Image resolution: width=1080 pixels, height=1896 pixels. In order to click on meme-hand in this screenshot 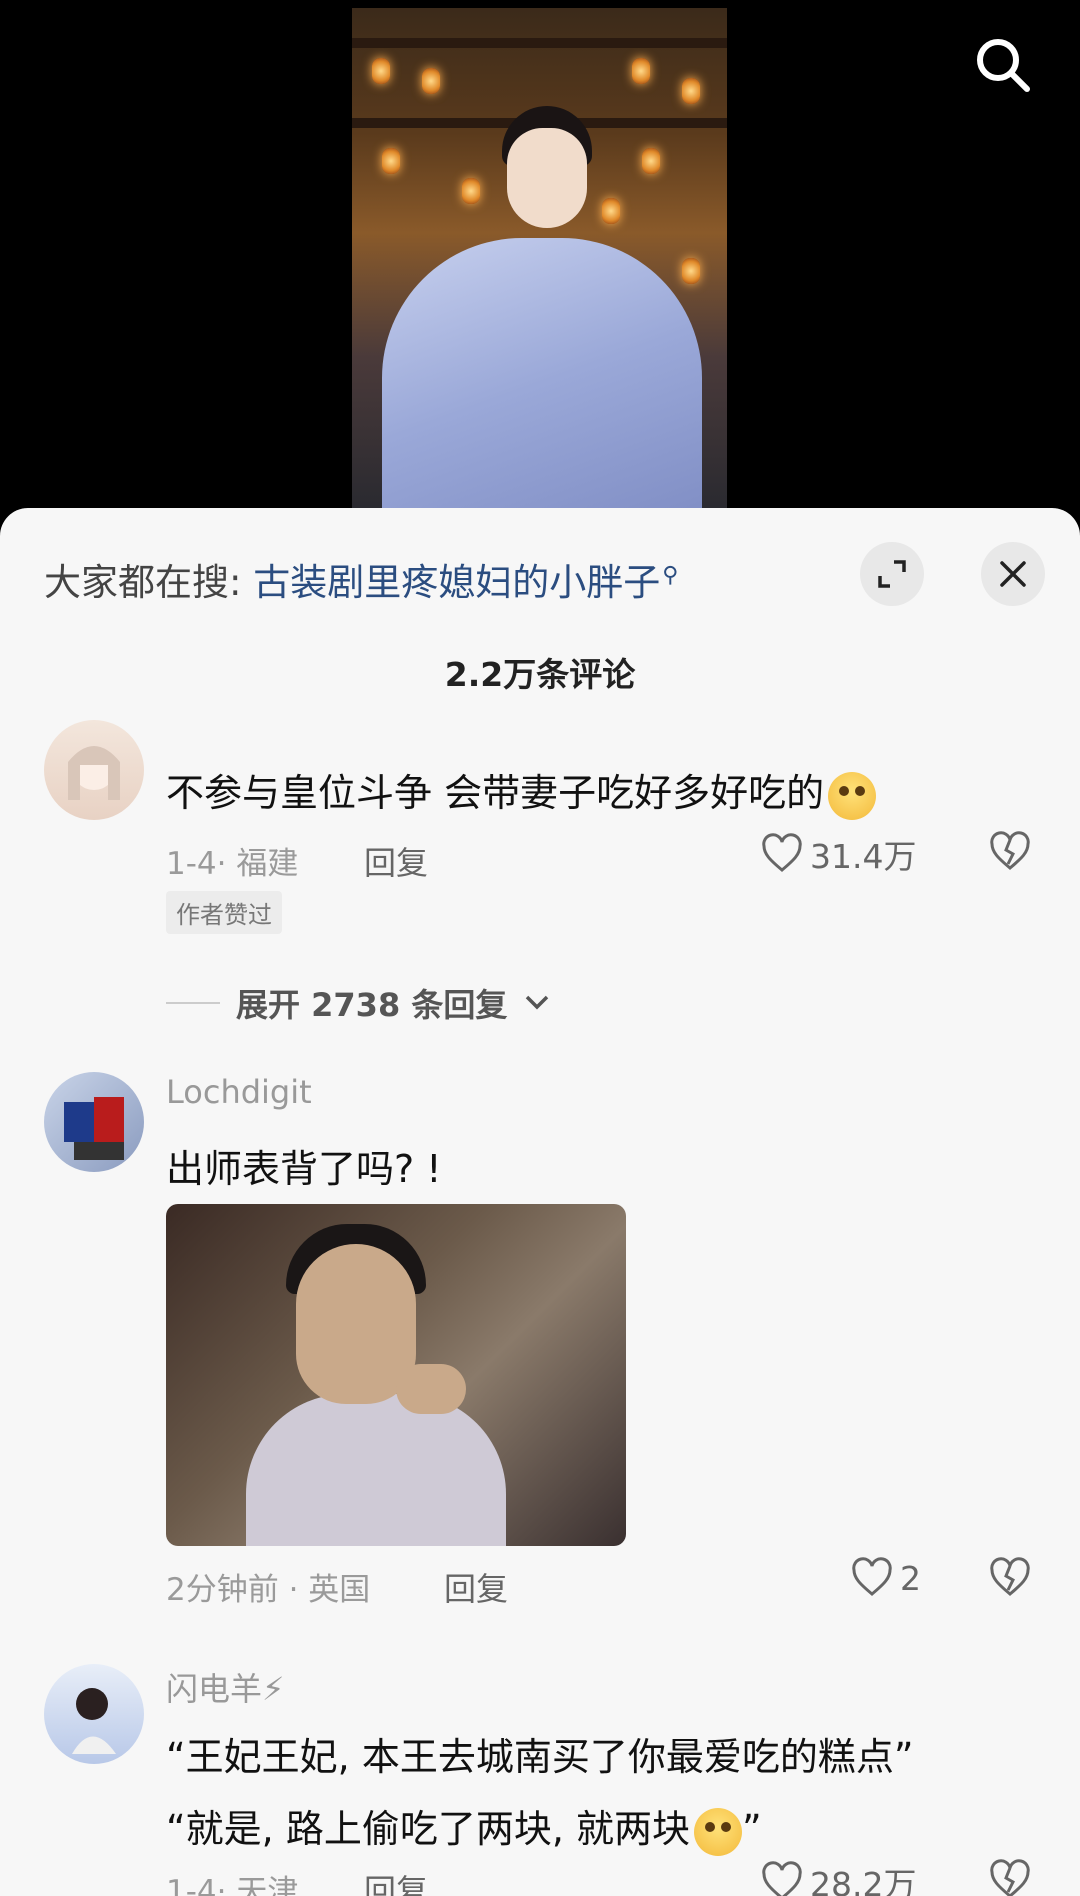, I will do `click(431, 1389)`.